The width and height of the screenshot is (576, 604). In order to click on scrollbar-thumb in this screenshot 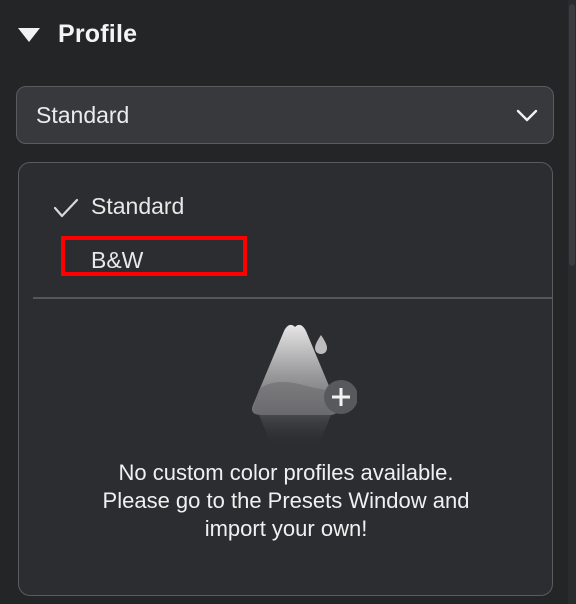, I will do `click(572, 135)`.